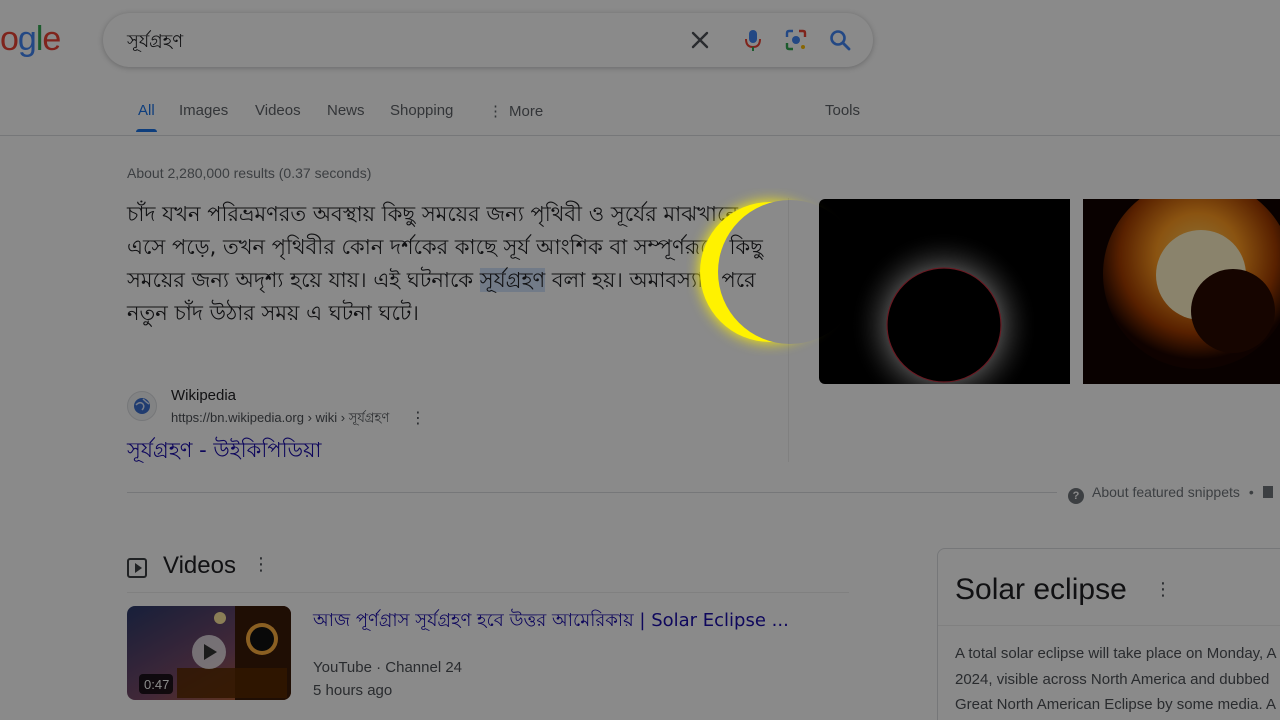 This screenshot has height=720, width=1280. What do you see at coordinates (209, 653) in the screenshot?
I see `video-thumbnail: 0:47` at bounding box center [209, 653].